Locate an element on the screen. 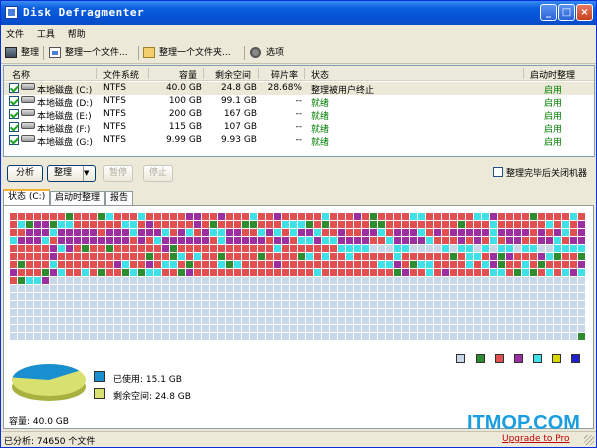 This screenshot has height=448, width=597. shutdown-checkbox is located at coordinates (498, 172).